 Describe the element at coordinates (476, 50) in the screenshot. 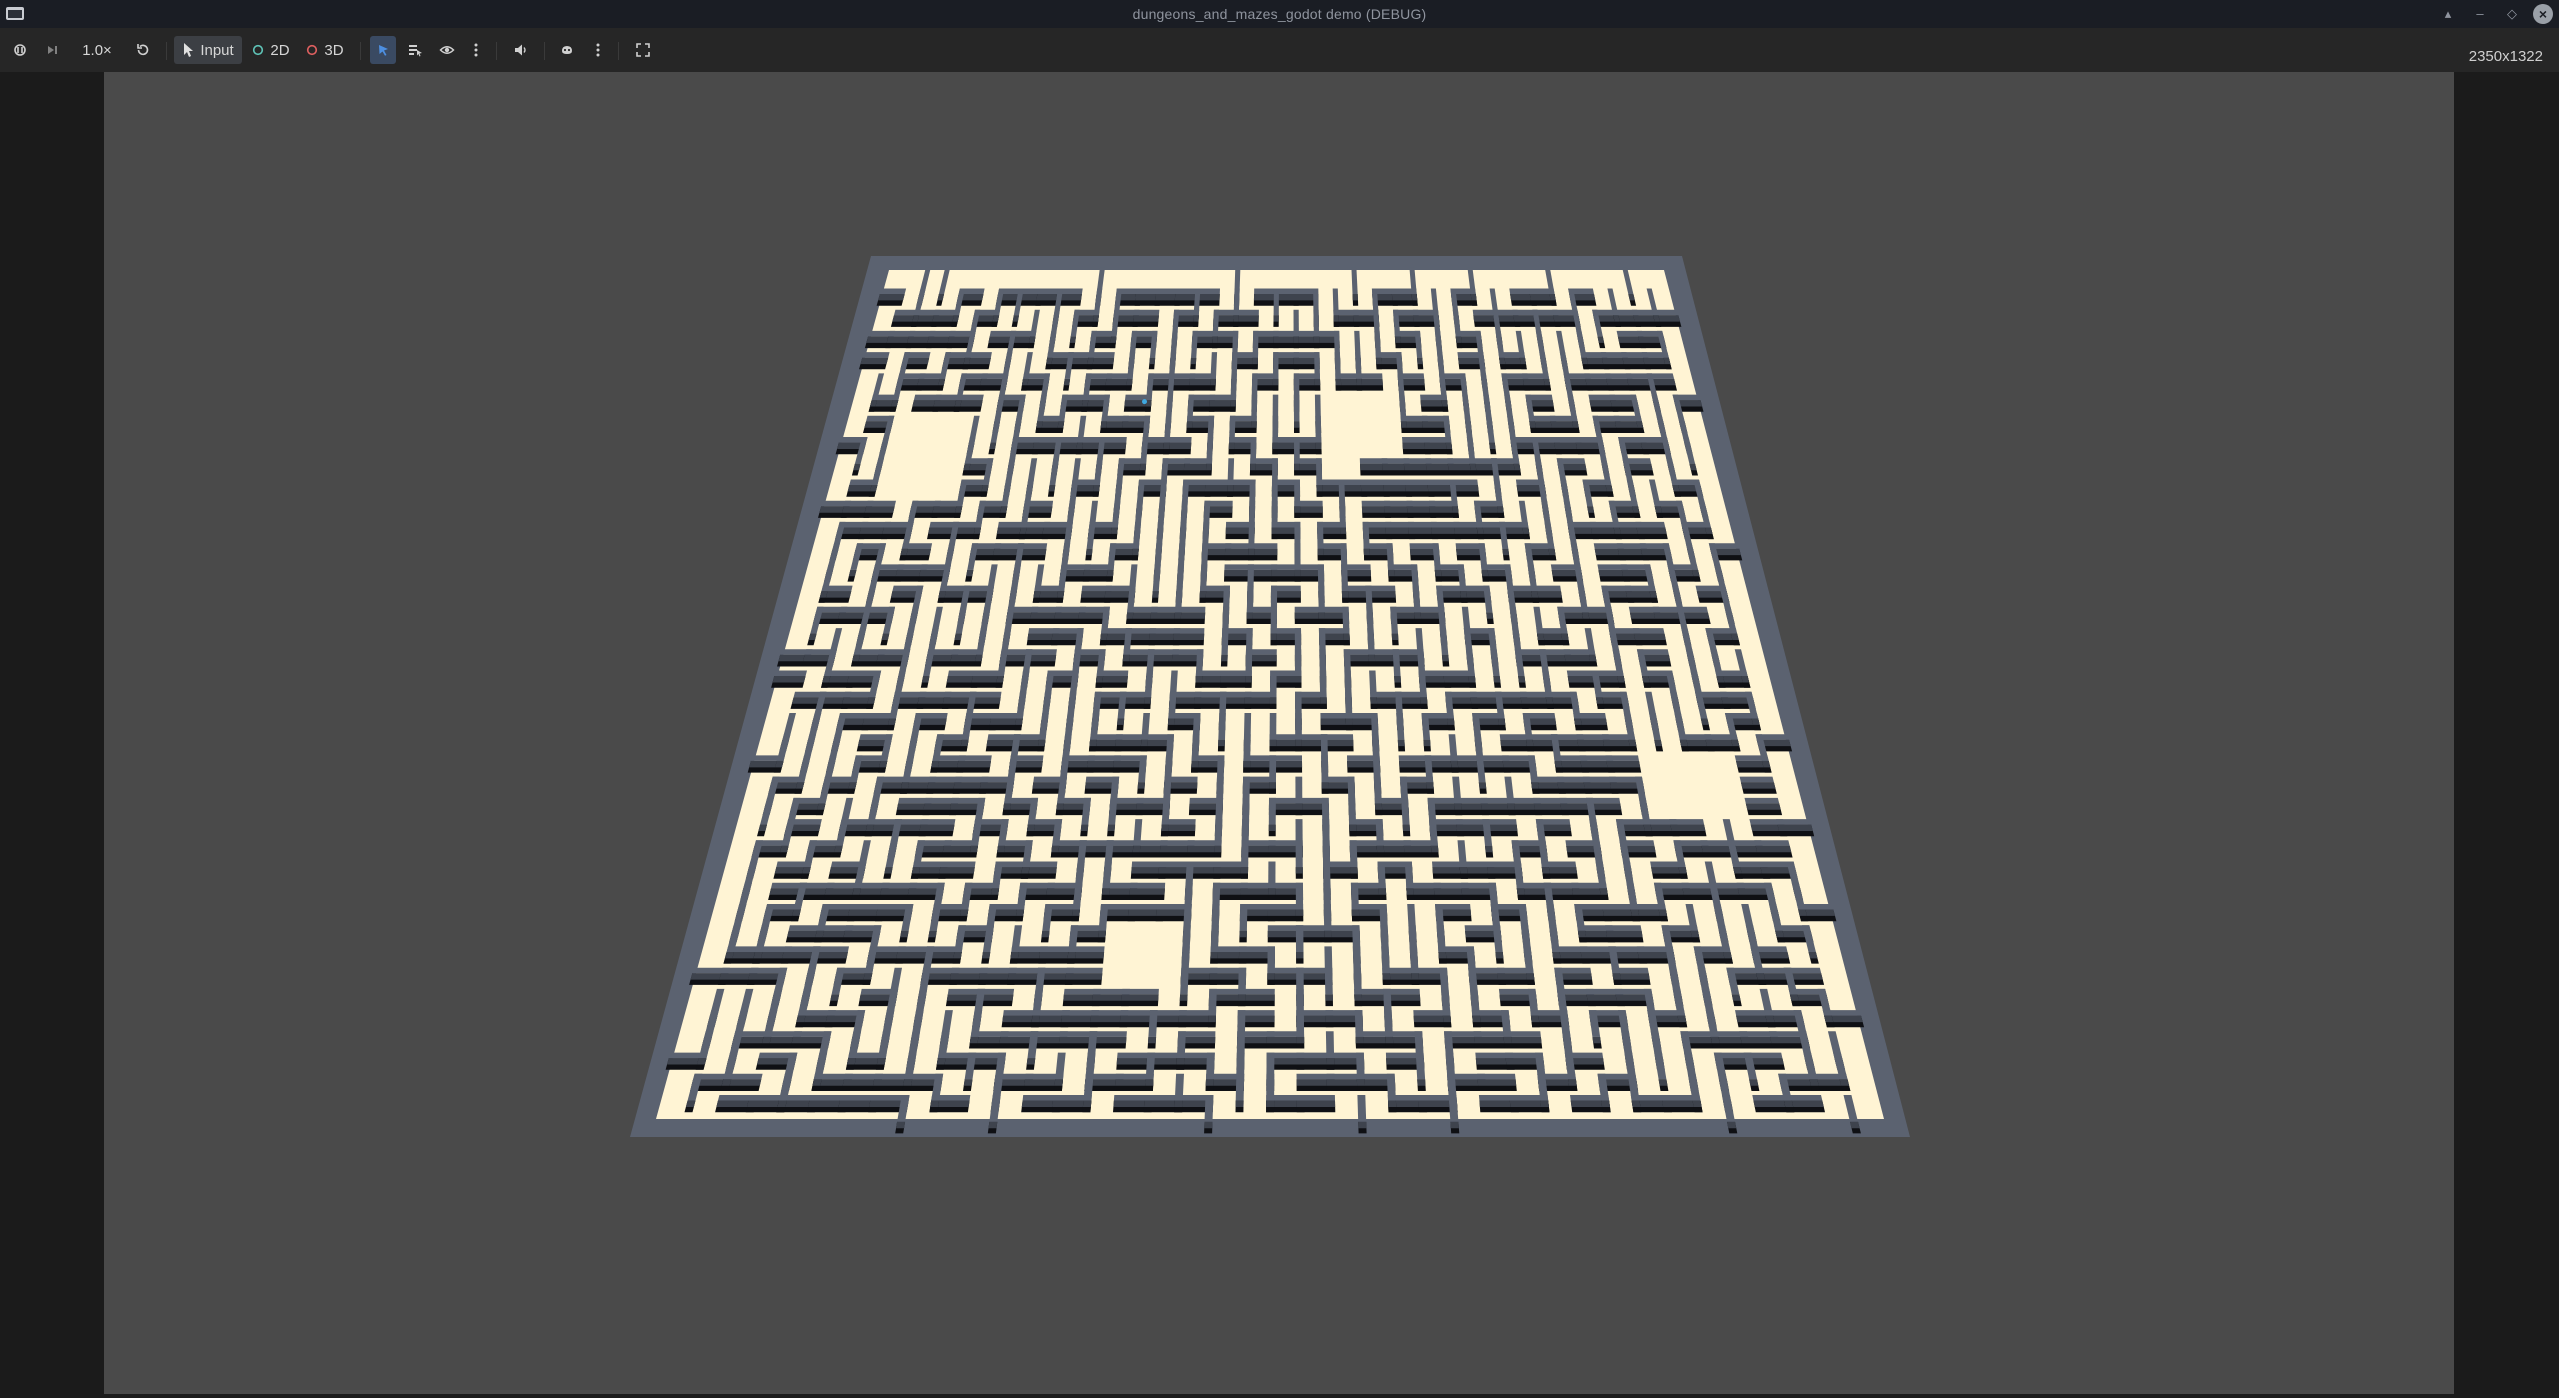

I see `camera-menu-button` at that location.